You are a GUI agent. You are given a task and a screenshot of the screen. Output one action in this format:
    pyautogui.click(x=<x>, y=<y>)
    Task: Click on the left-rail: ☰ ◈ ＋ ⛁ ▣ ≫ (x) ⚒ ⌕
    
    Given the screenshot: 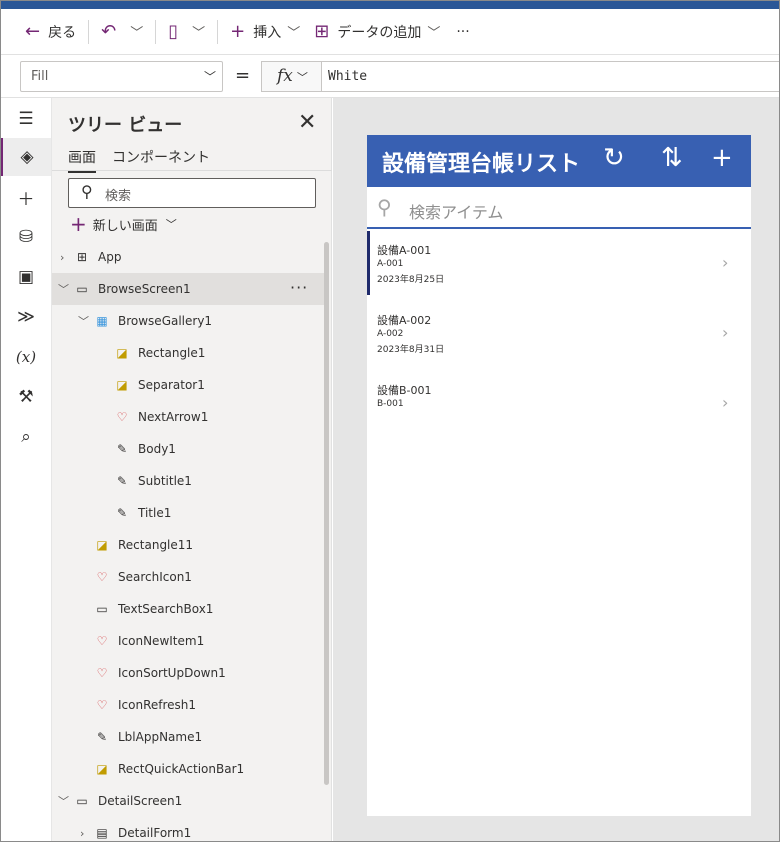 What is the action you would take?
    pyautogui.click(x=26, y=469)
    